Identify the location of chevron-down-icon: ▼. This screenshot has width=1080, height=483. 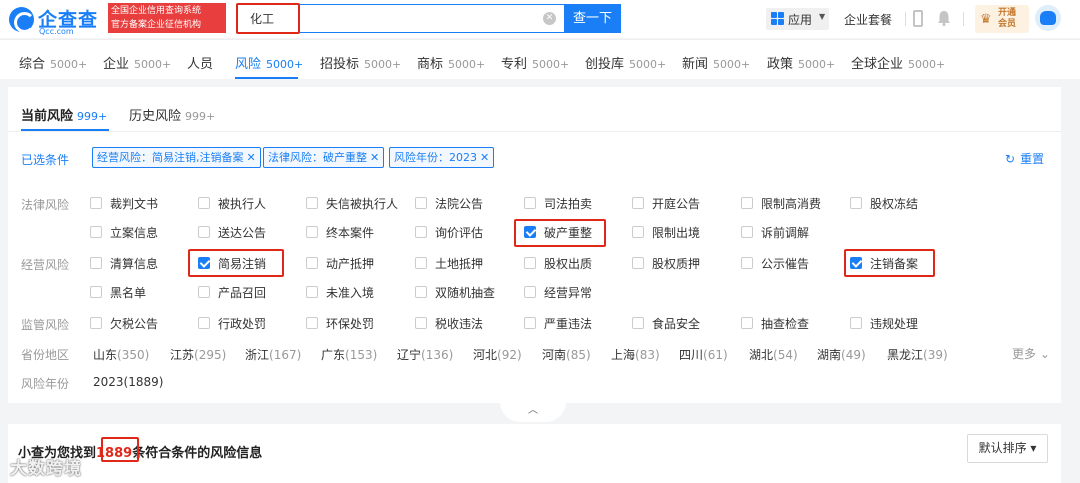
(822, 16).